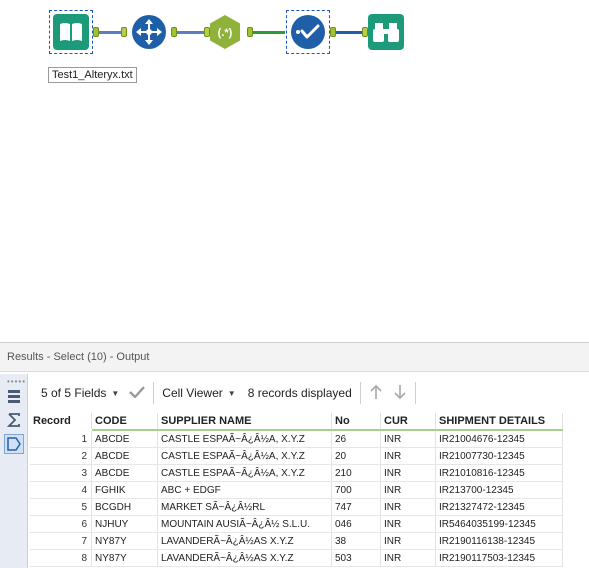 The height and width of the screenshot is (568, 589). What do you see at coordinates (356, 490) in the screenshot?
I see `no-cell: 700` at bounding box center [356, 490].